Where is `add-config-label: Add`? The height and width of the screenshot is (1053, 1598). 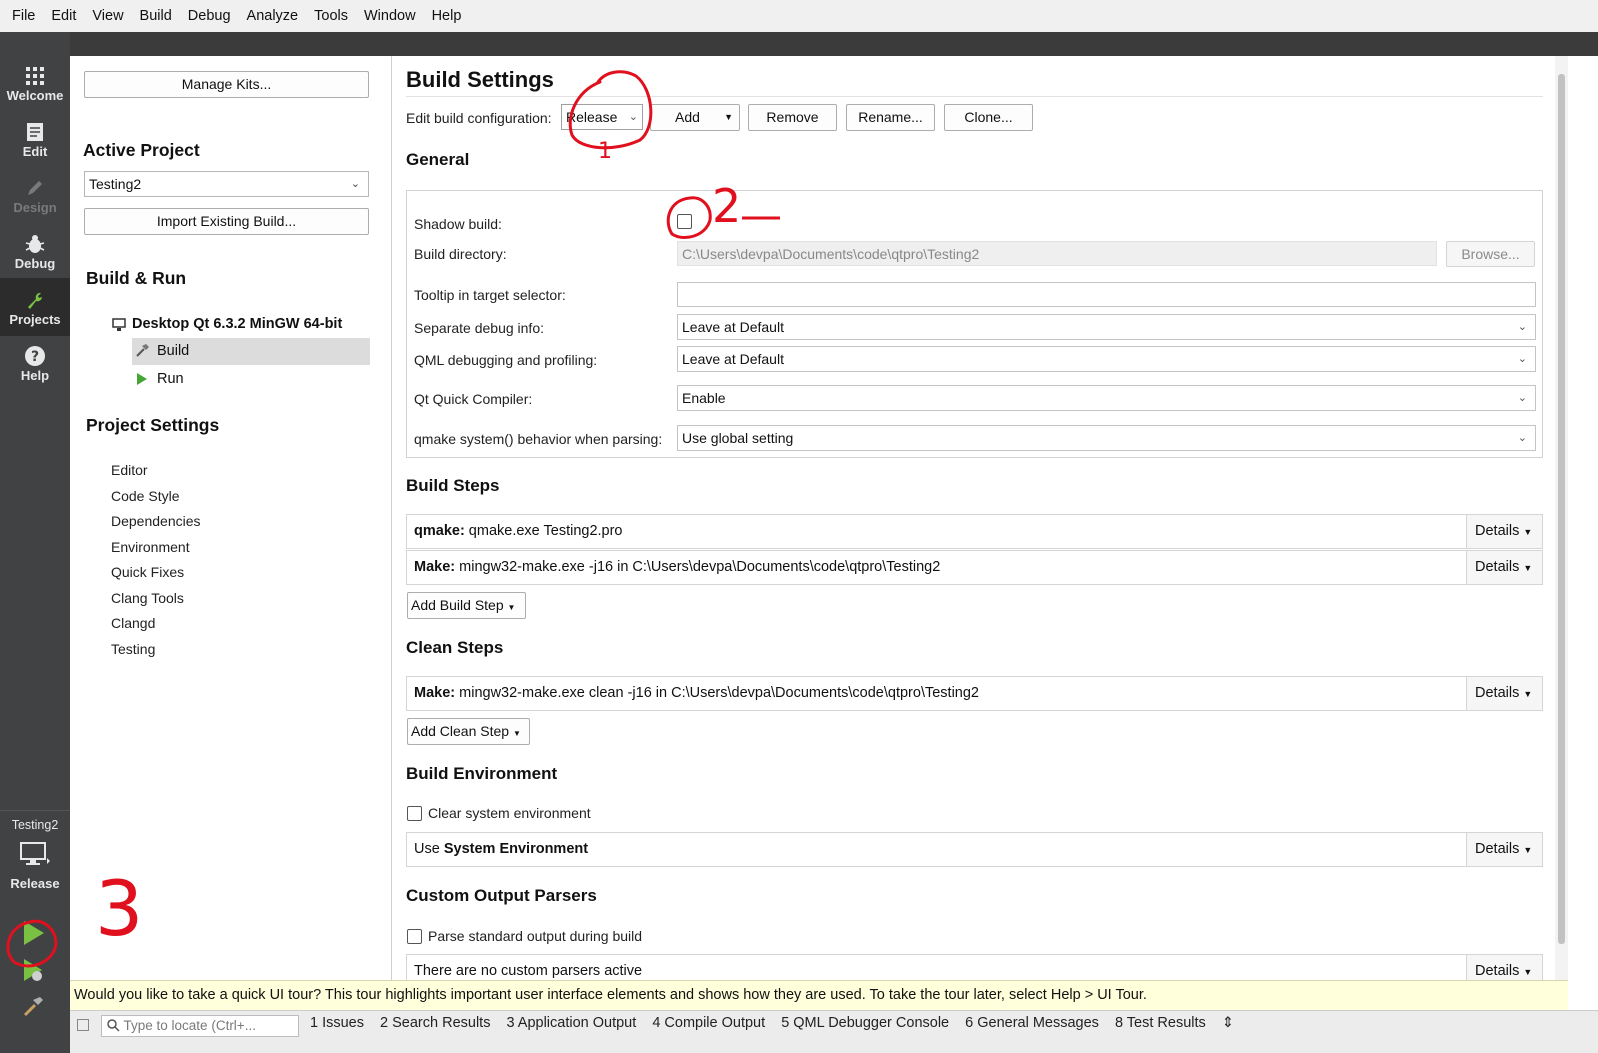 add-config-label: Add is located at coordinates (687, 117).